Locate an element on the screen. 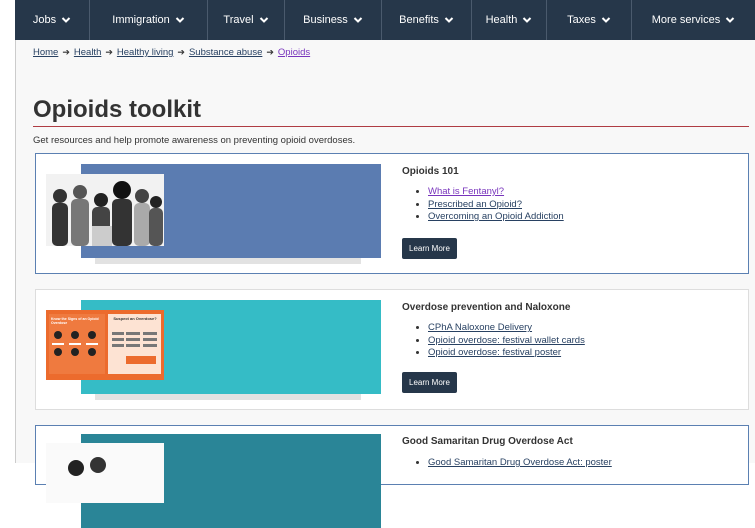 The height and width of the screenshot is (528, 755). nav-label: Health is located at coordinates (501, 20).